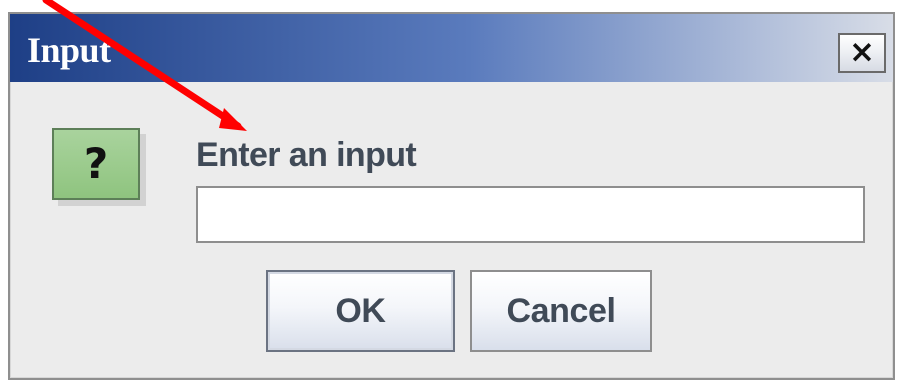 This screenshot has width=903, height=387. I want to click on ok-button: OK, so click(360, 311).